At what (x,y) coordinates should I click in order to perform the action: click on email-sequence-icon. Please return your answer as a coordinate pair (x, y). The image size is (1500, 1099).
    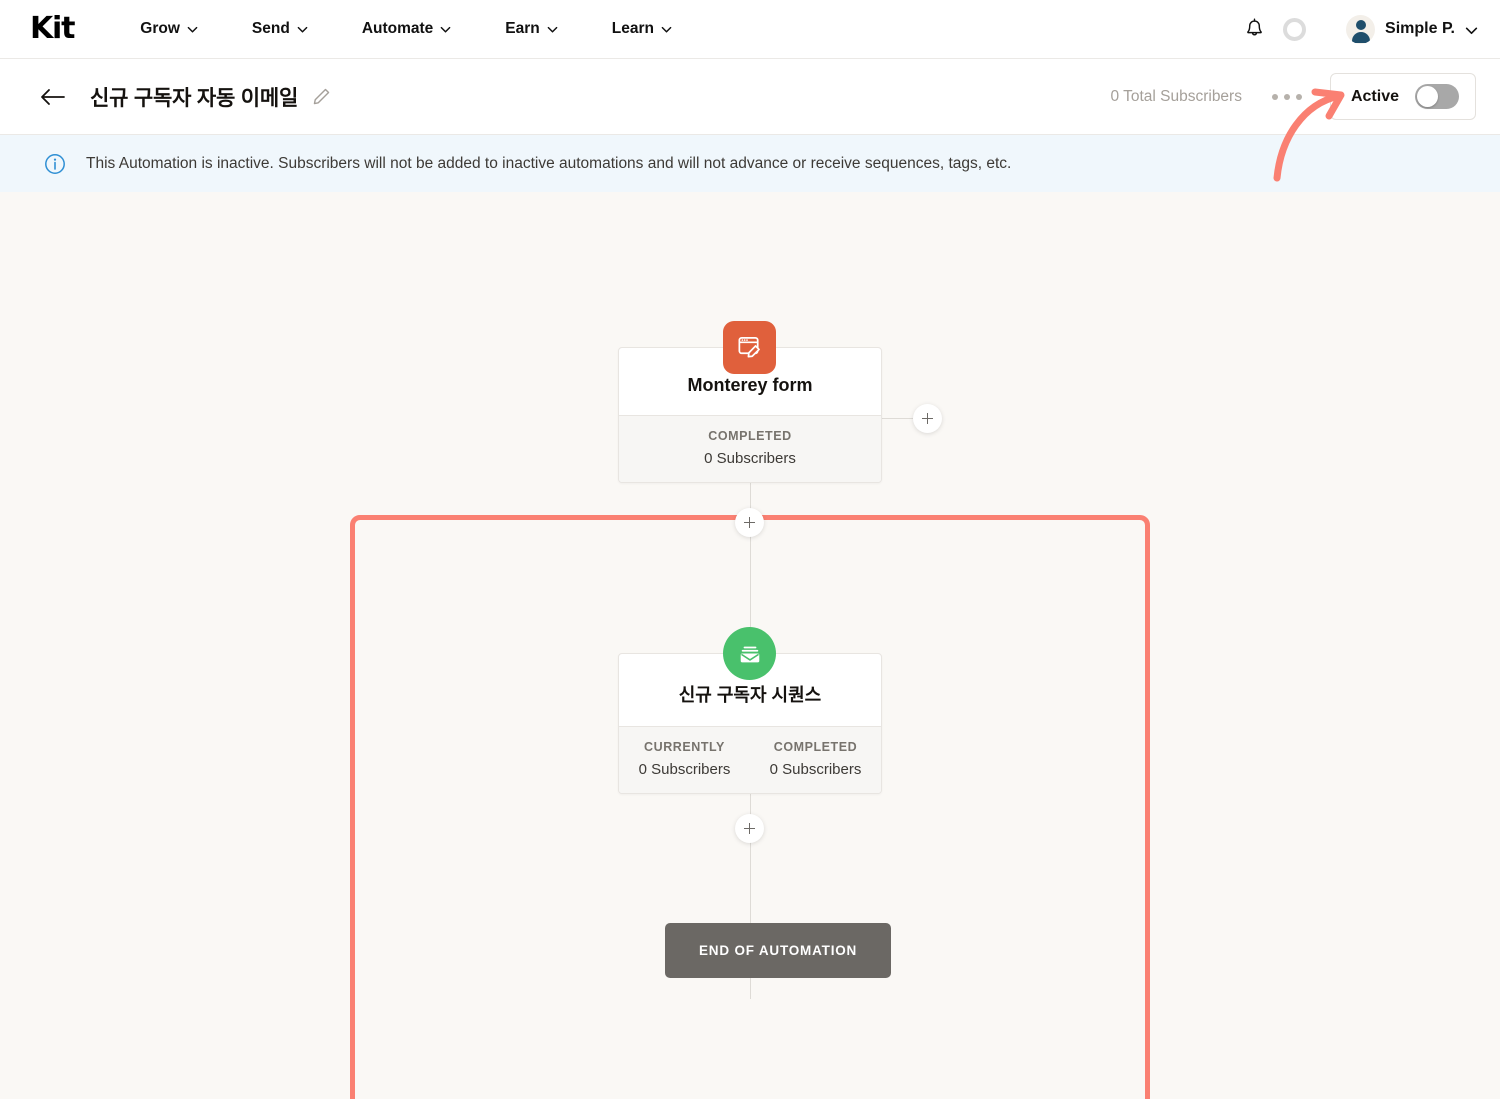
    Looking at the image, I should click on (749, 653).